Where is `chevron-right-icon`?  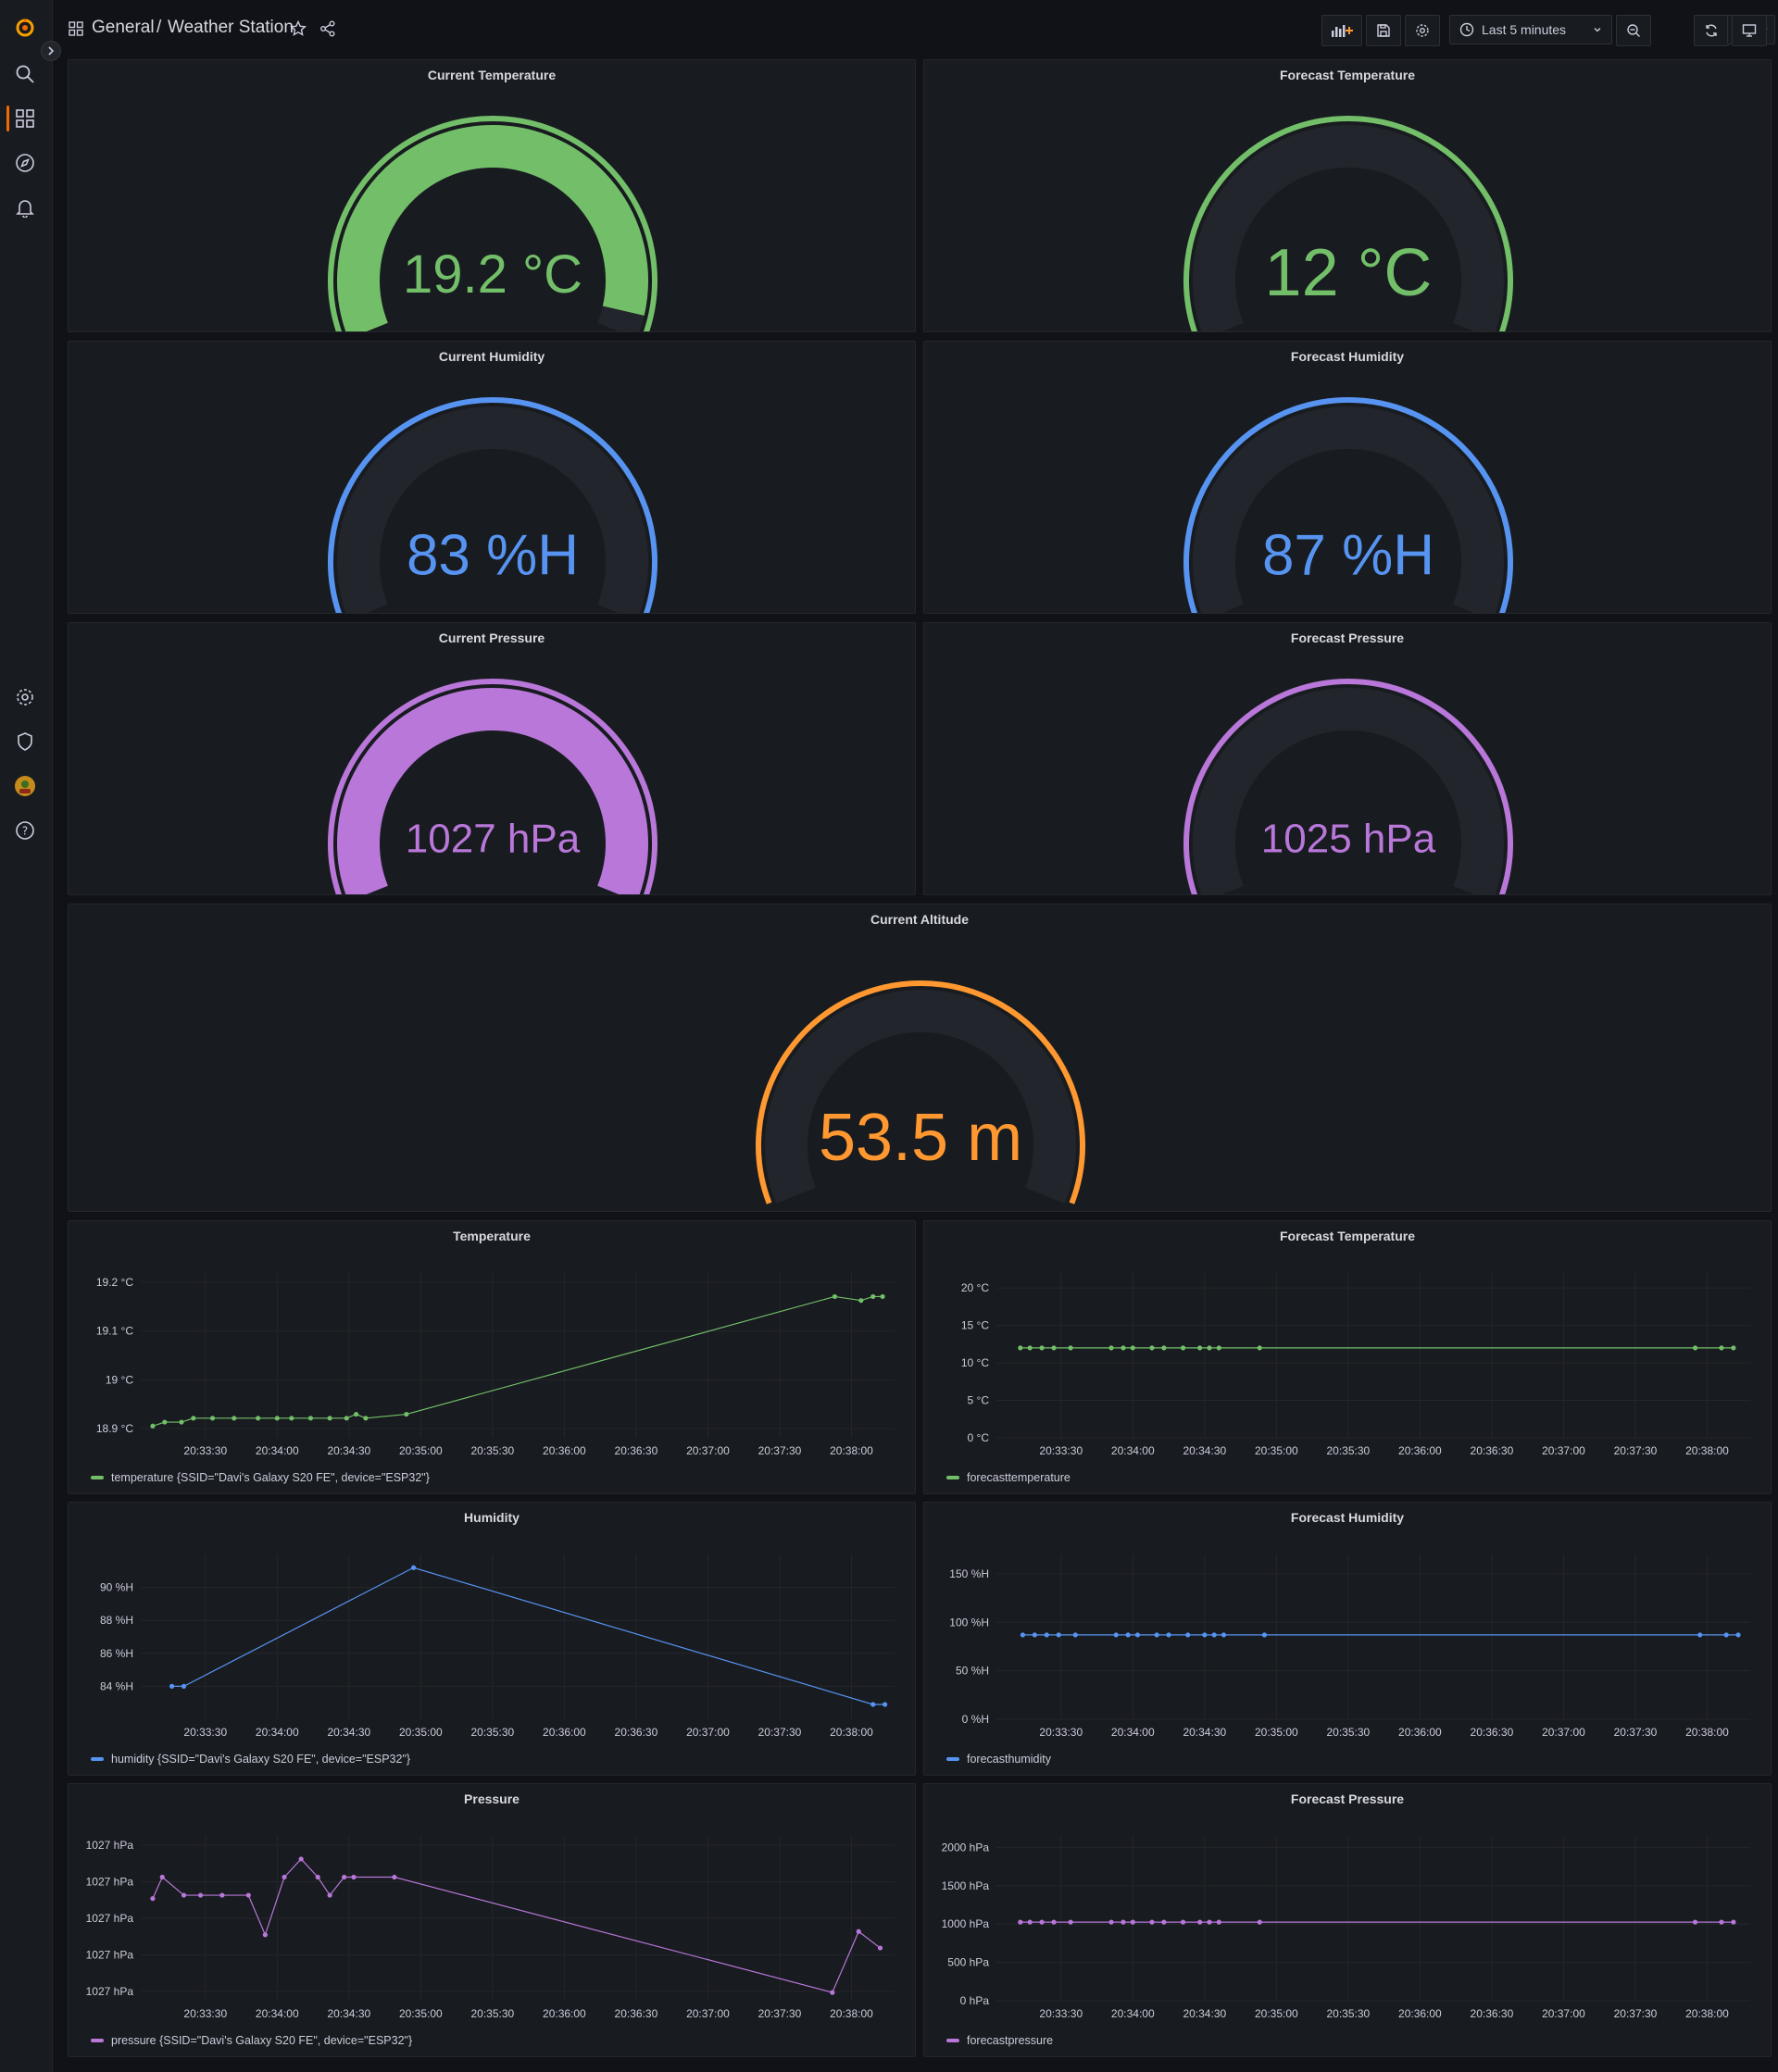
chevron-right-icon is located at coordinates (51, 51).